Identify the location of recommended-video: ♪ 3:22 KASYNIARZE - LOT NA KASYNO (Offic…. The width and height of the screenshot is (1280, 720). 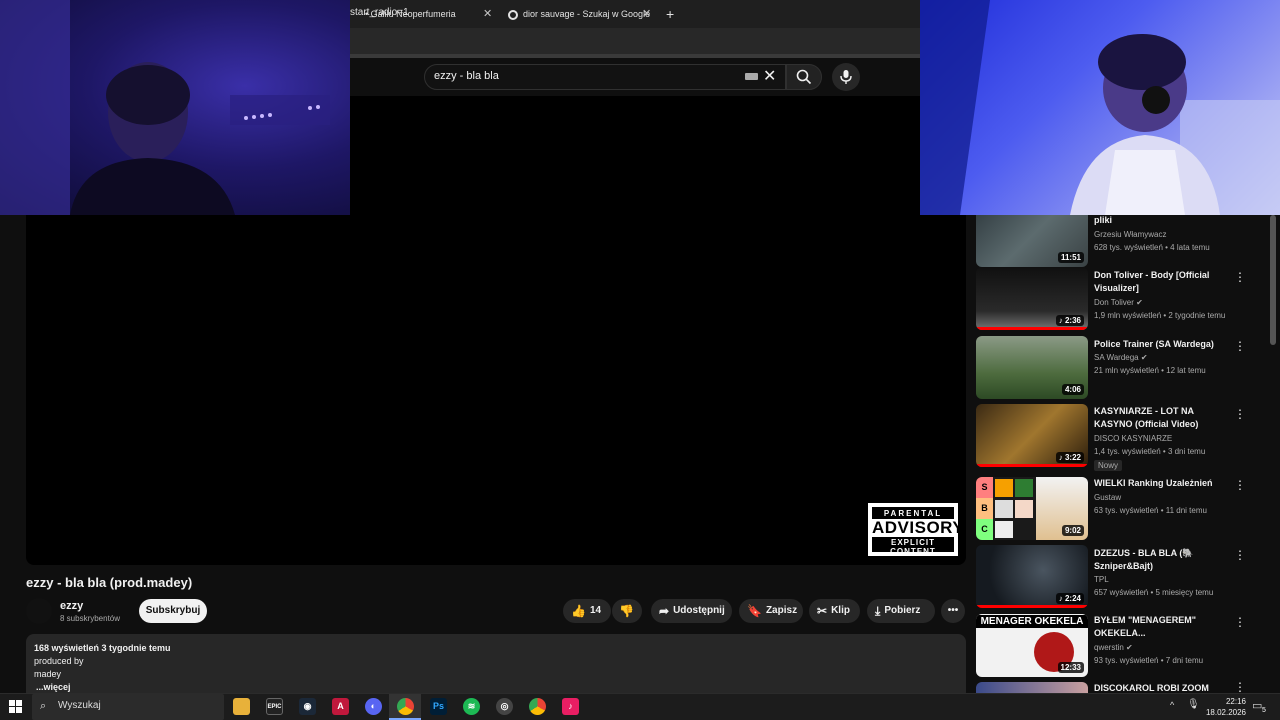
(1126, 437).